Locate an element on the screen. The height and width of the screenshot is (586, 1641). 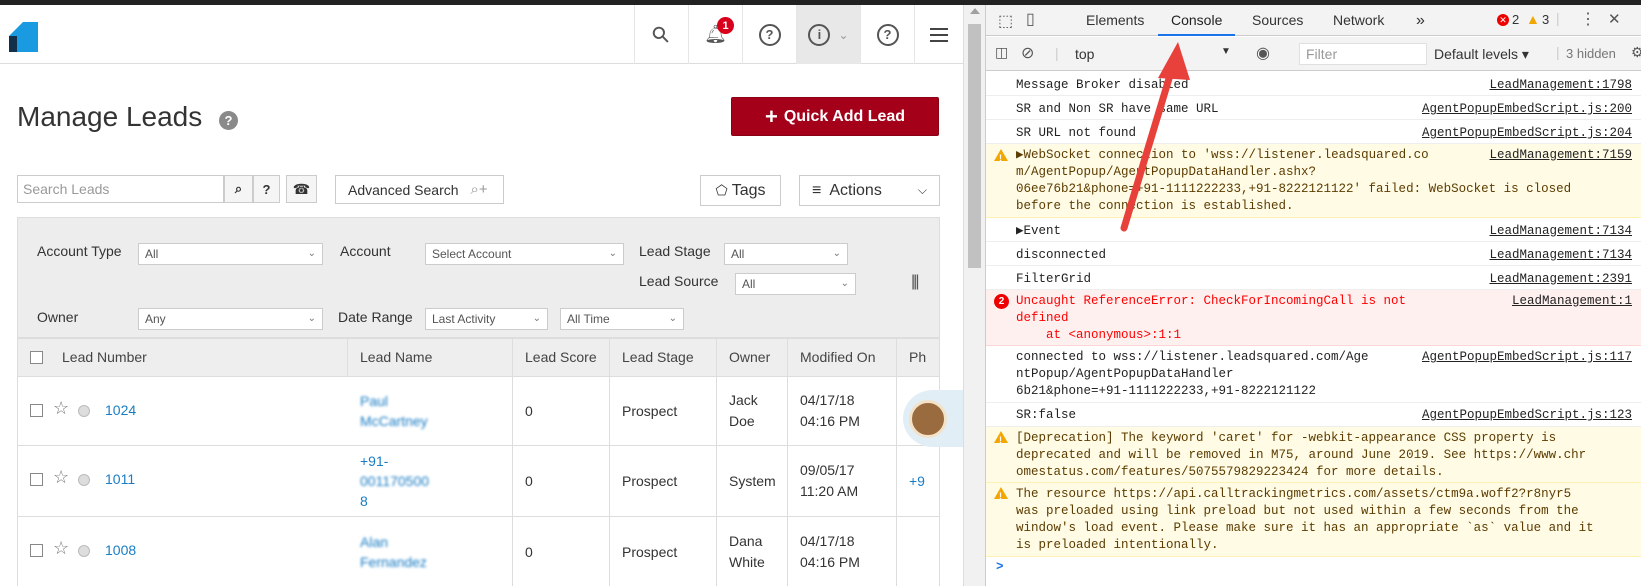
lead-stage-select: All ⌄ is located at coordinates (786, 254).